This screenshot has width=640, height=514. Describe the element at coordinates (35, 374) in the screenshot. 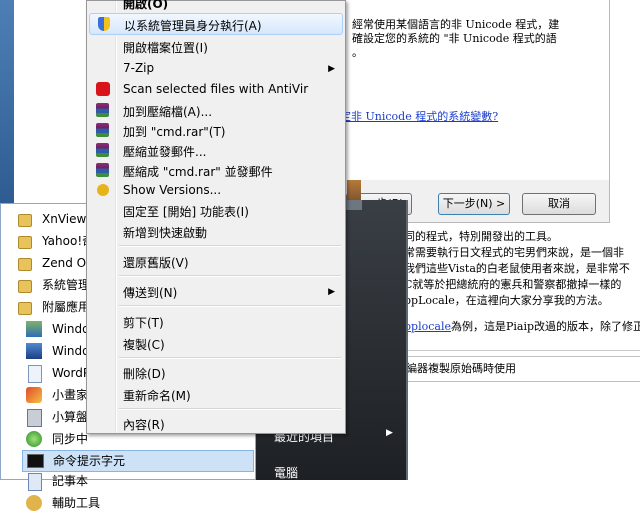

I see `document-icon` at that location.